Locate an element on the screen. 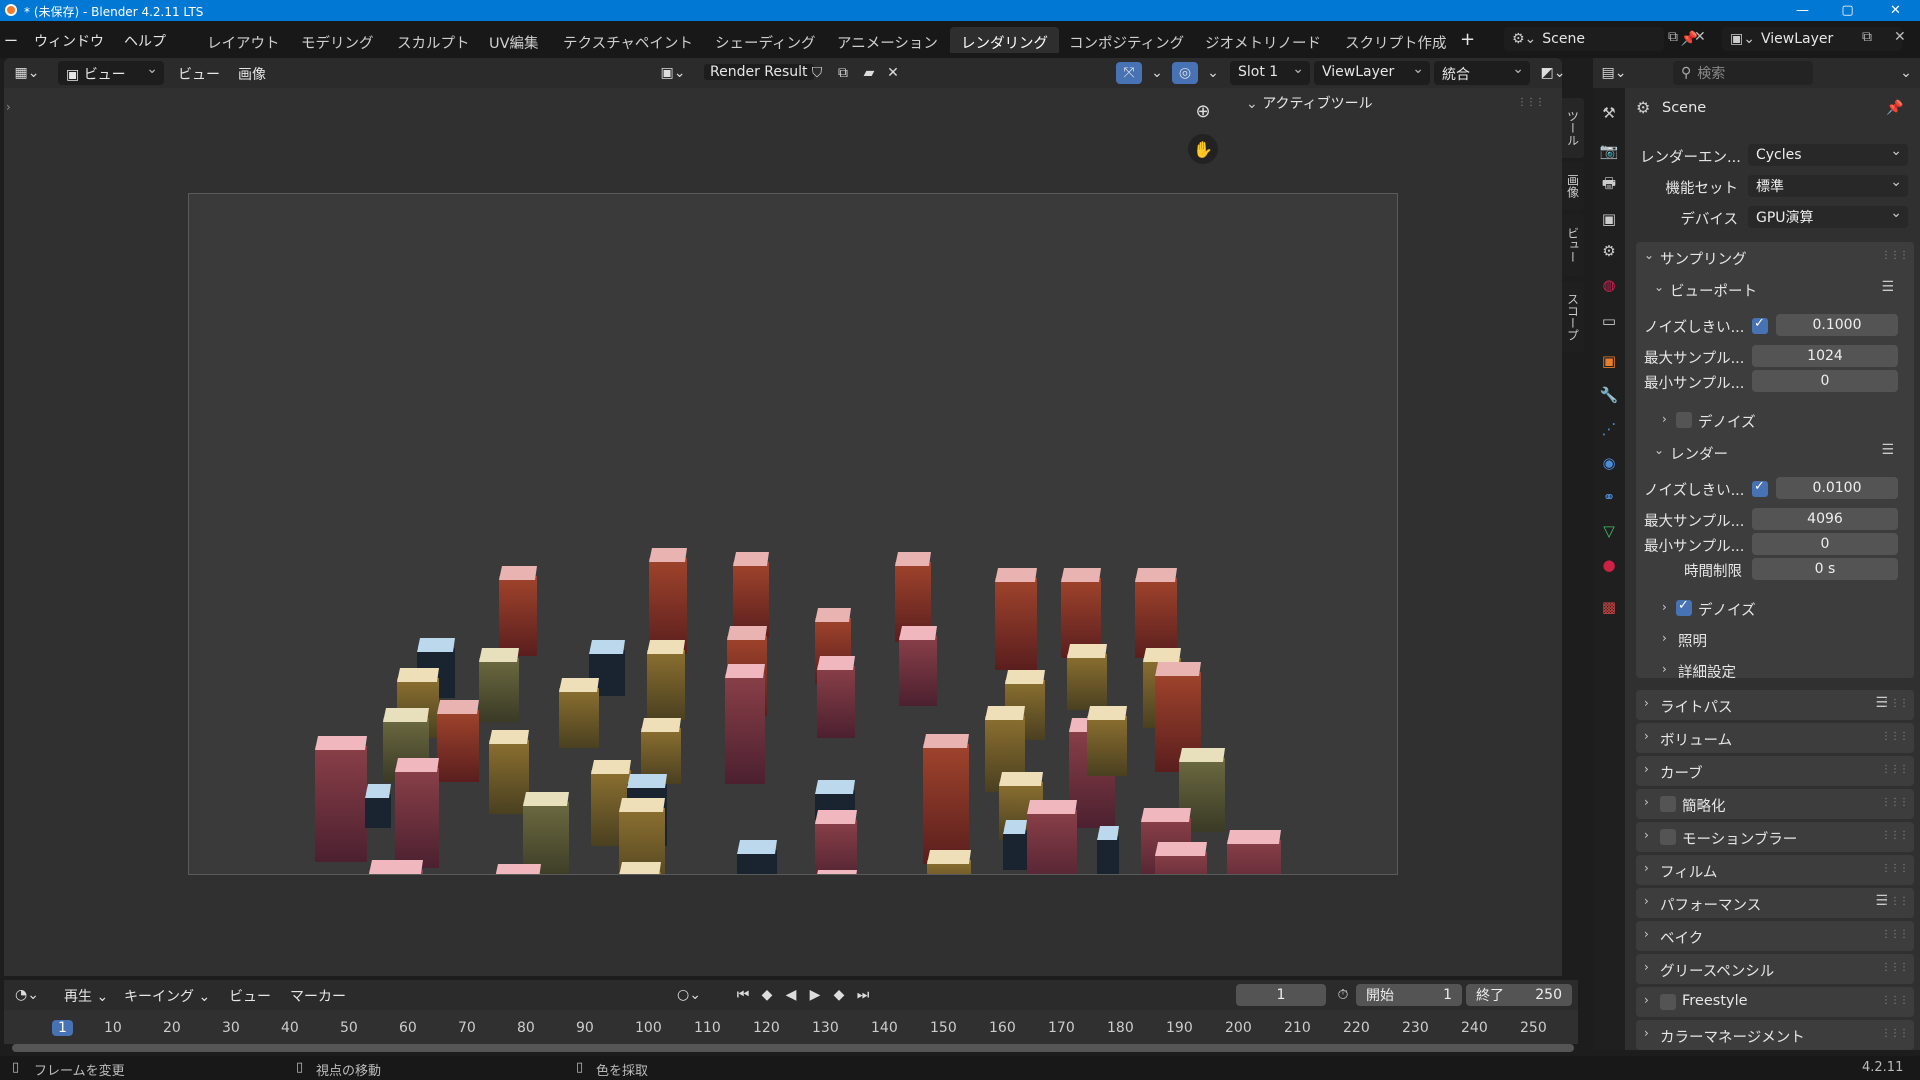  toolbar-expand-icon: › is located at coordinates (8, 107).